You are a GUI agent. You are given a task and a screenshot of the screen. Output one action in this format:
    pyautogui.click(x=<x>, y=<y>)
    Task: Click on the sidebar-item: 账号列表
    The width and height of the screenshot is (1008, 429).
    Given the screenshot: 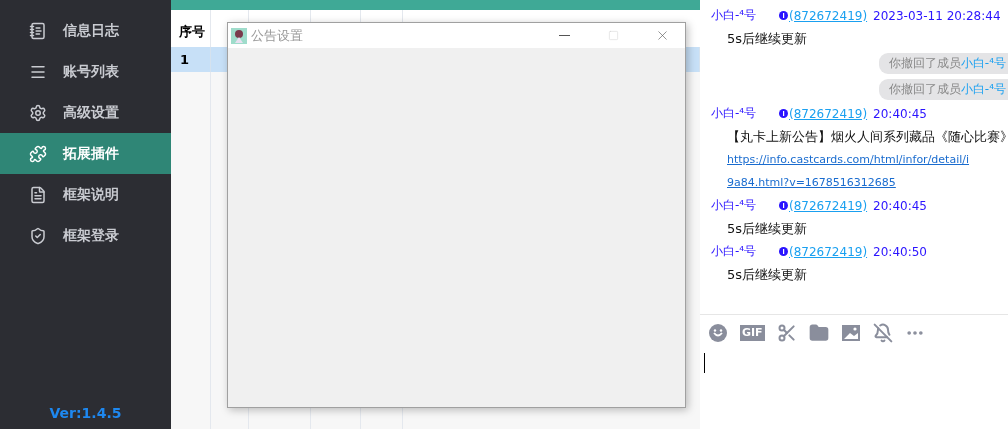 What is the action you would take?
    pyautogui.click(x=85, y=71)
    